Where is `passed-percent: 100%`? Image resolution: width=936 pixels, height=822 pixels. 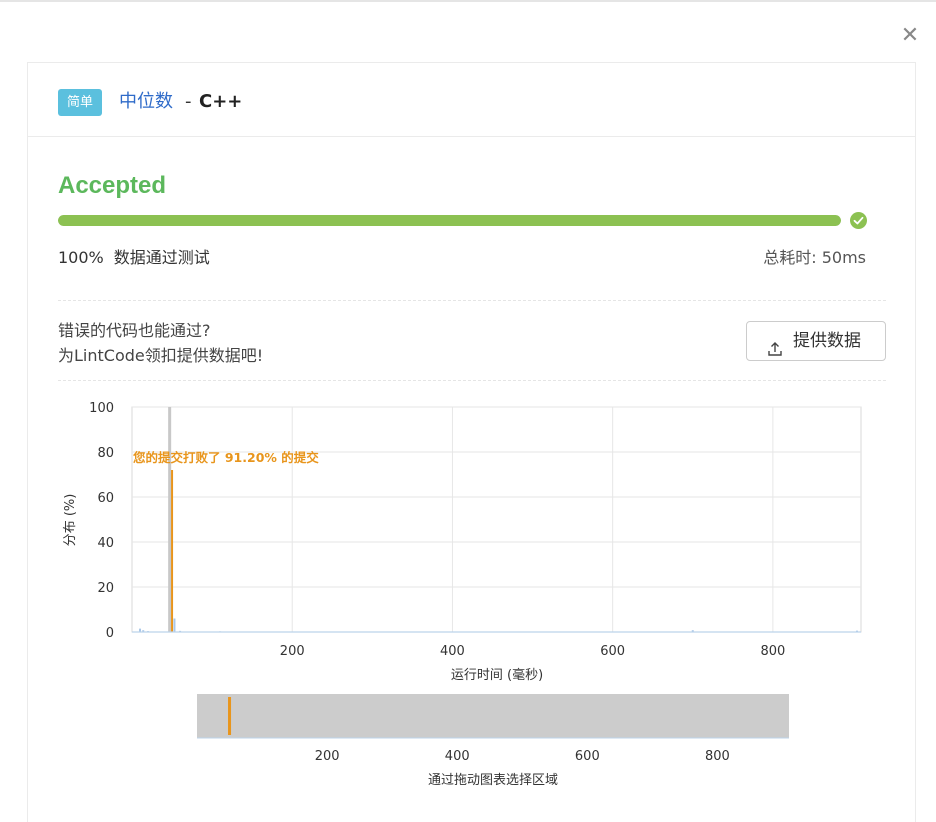
passed-percent: 100% is located at coordinates (81, 257).